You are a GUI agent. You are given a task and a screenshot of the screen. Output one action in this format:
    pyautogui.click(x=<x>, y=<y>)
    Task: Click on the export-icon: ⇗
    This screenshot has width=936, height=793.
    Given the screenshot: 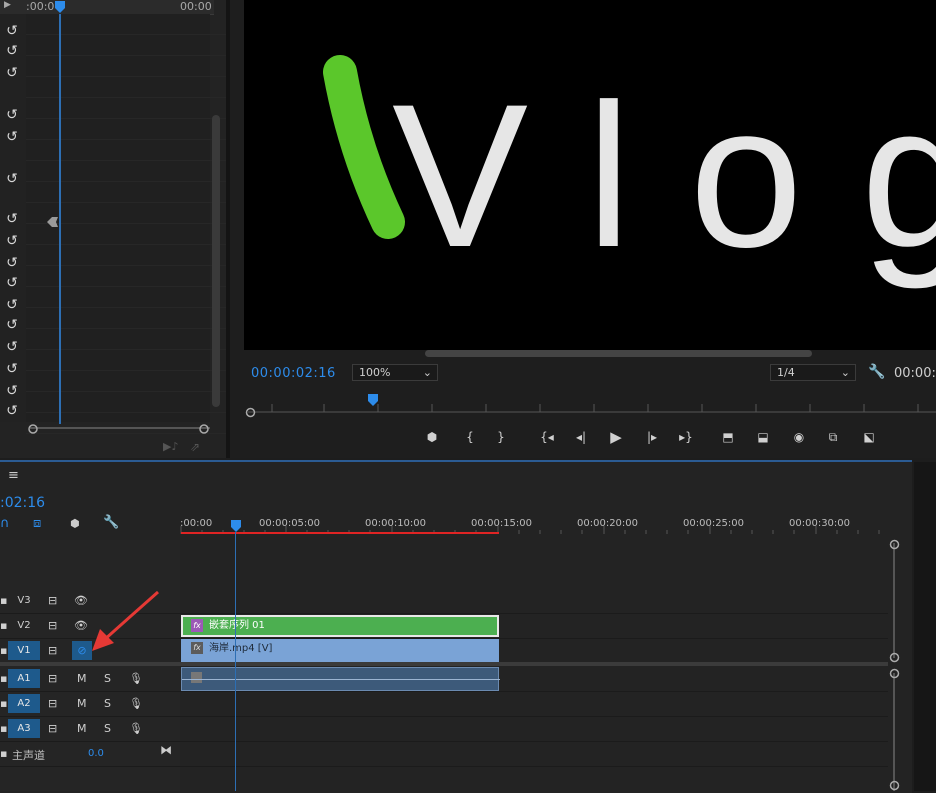 What is the action you would take?
    pyautogui.click(x=195, y=447)
    